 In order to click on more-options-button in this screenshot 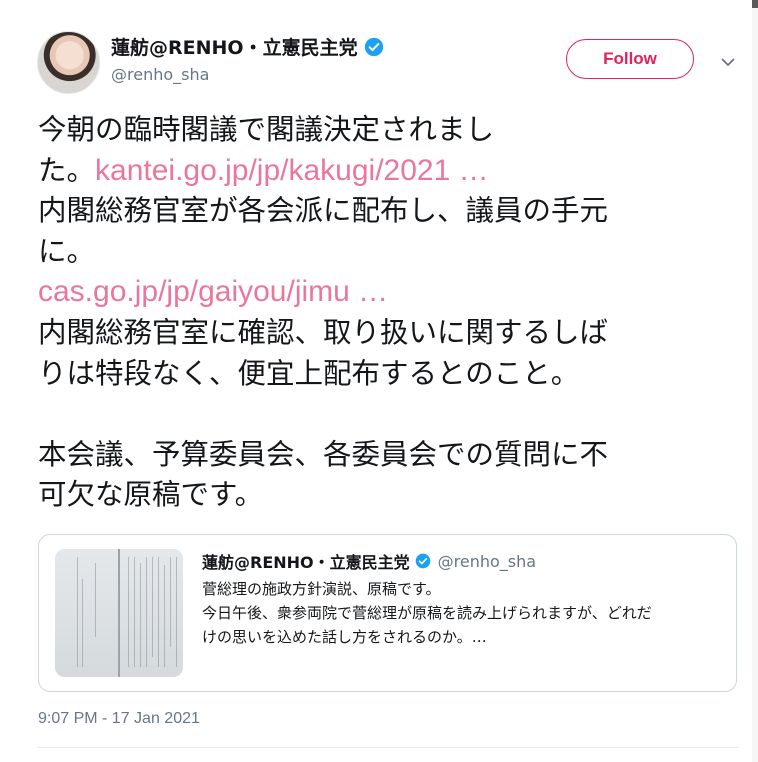, I will do `click(728, 62)`.